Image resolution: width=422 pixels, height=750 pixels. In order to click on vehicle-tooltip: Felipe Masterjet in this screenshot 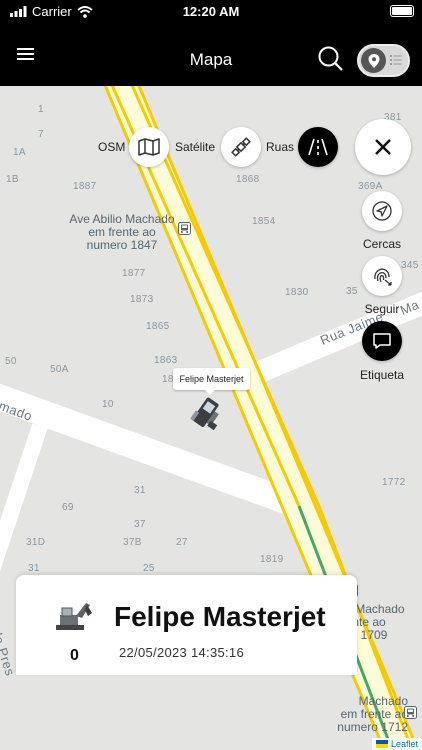, I will do `click(211, 381)`.